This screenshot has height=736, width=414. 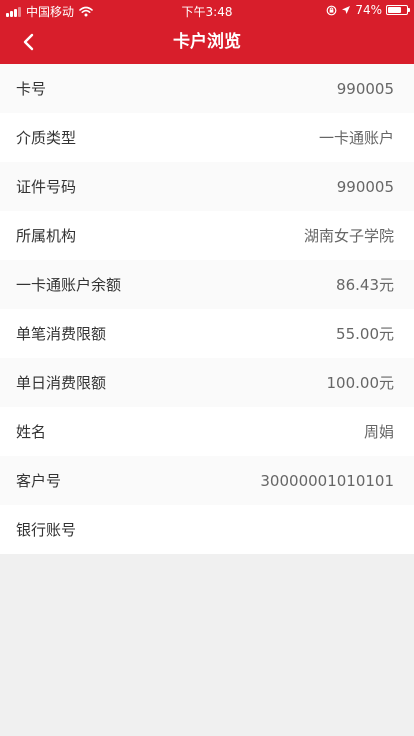 What do you see at coordinates (409, 10) in the screenshot?
I see `battery-tip` at bounding box center [409, 10].